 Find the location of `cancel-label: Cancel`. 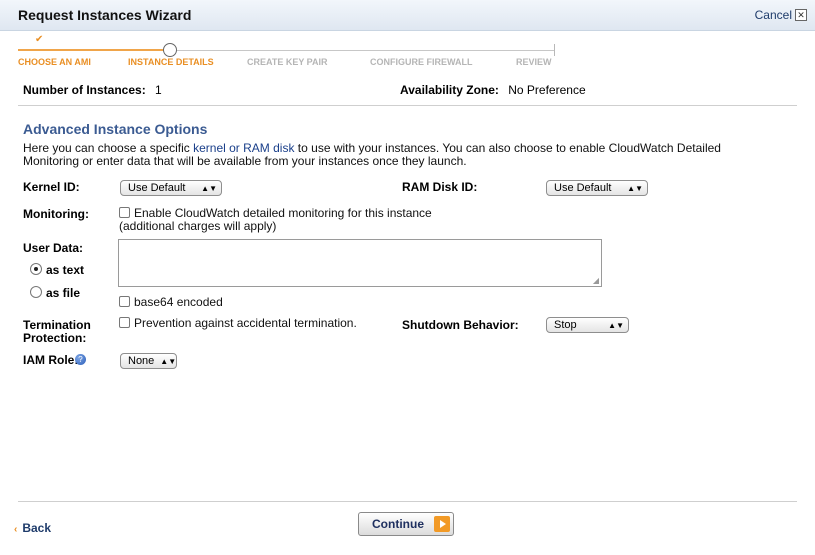

cancel-label: Cancel is located at coordinates (773, 15).